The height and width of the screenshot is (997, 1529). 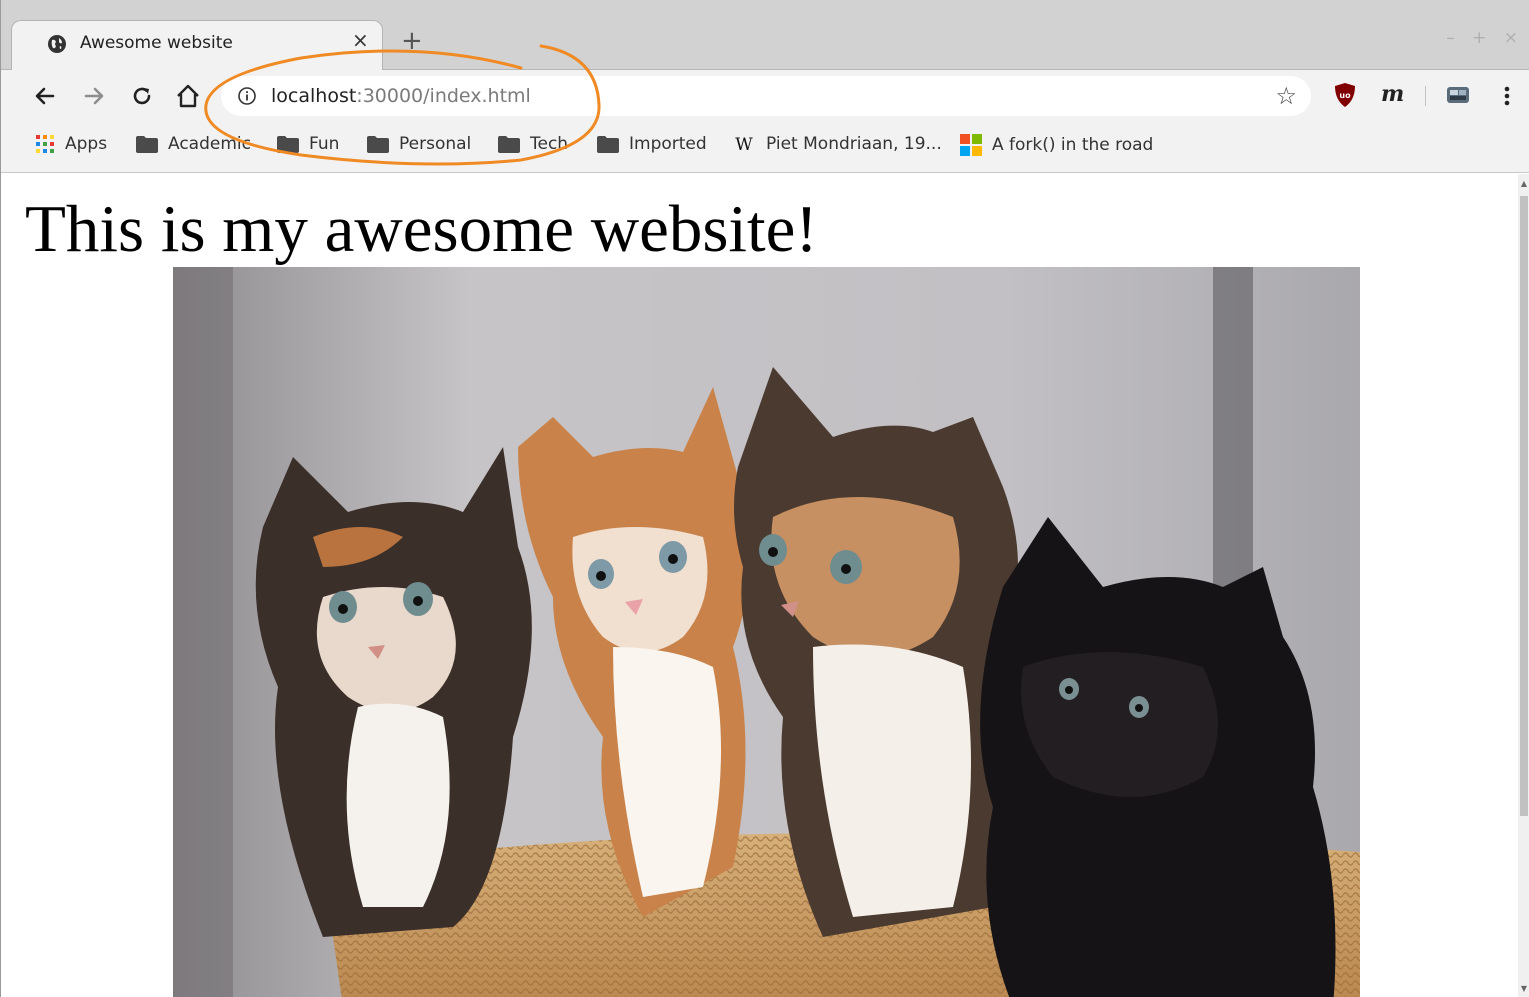 I want to click on scroll-down-arrow-icon: ▼, so click(x=1524, y=989).